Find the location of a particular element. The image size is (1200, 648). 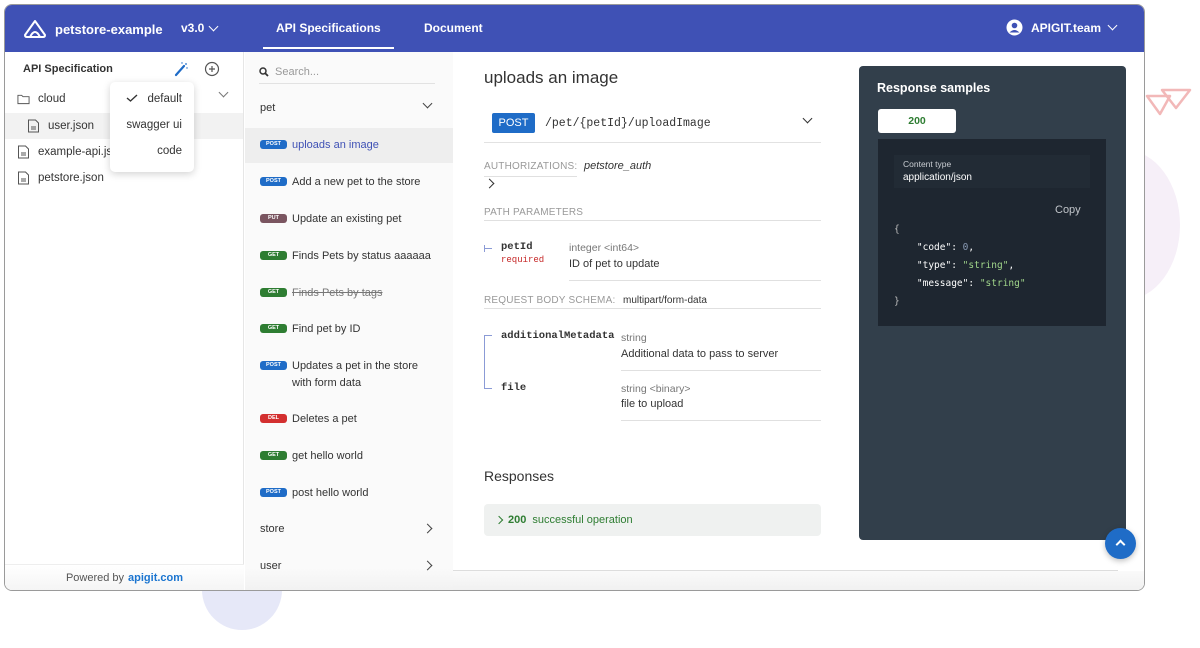

menu-item-default: default is located at coordinates (164, 99).